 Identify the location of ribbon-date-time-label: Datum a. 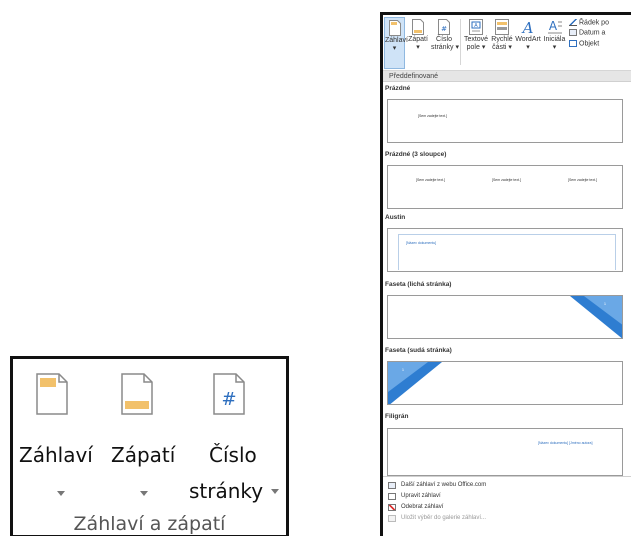
(592, 33).